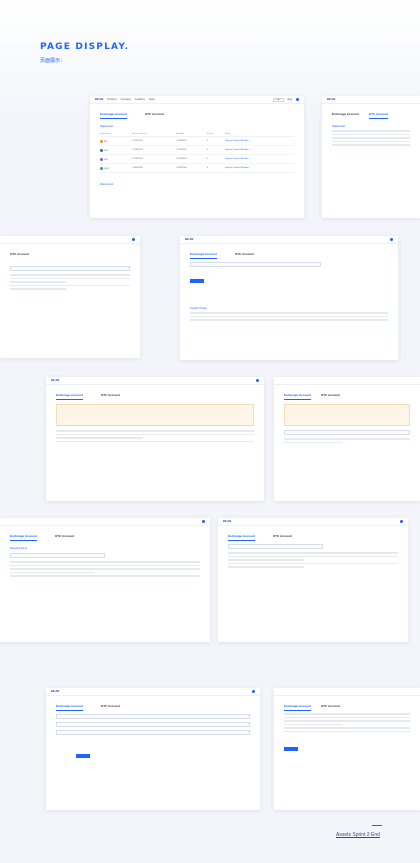 The height and width of the screenshot is (863, 420). I want to click on transfer-button, so click(197, 281).